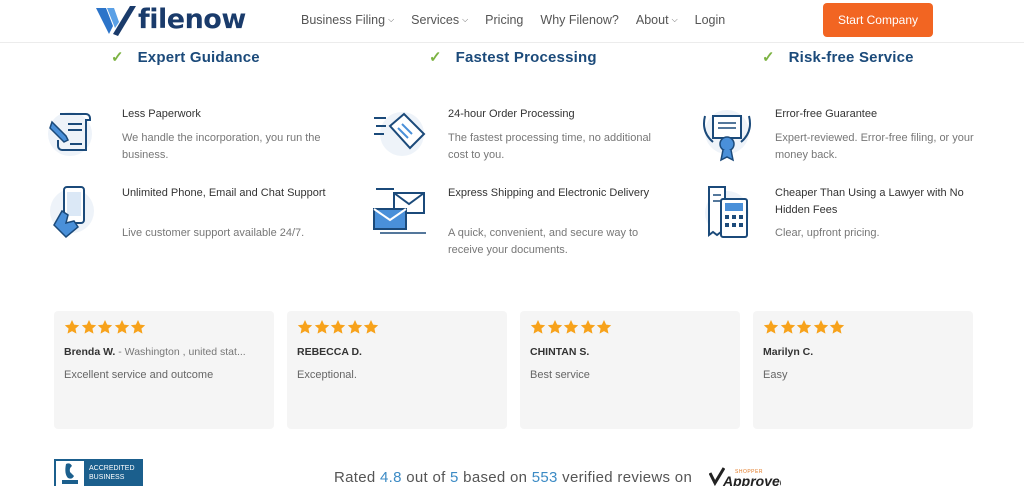  What do you see at coordinates (224, 193) in the screenshot?
I see `feature-title: Unlimited Phone, Email and Chat Support` at bounding box center [224, 193].